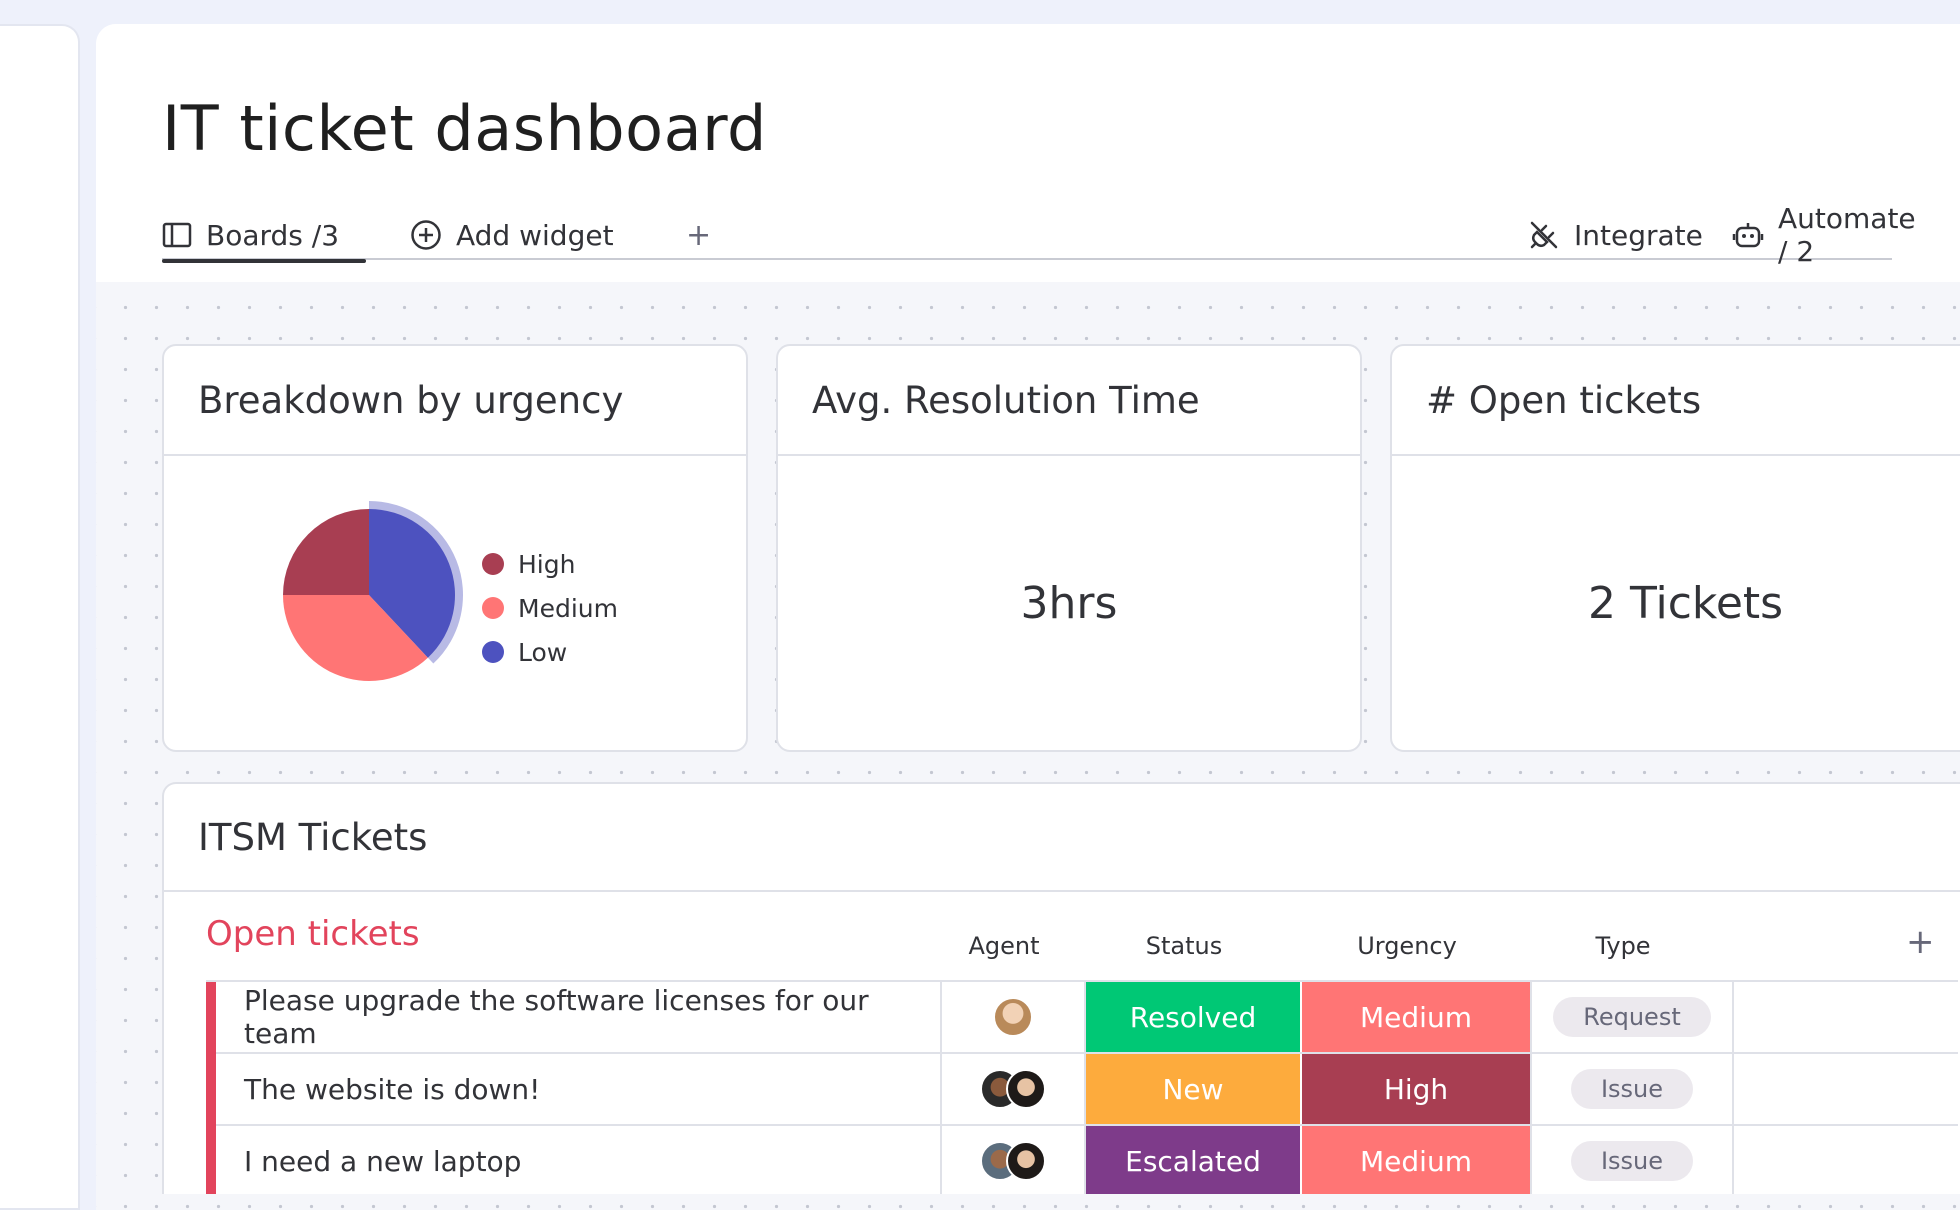 The image size is (1960, 1210). What do you see at coordinates (1623, 946) in the screenshot?
I see `column-header-type: Type` at bounding box center [1623, 946].